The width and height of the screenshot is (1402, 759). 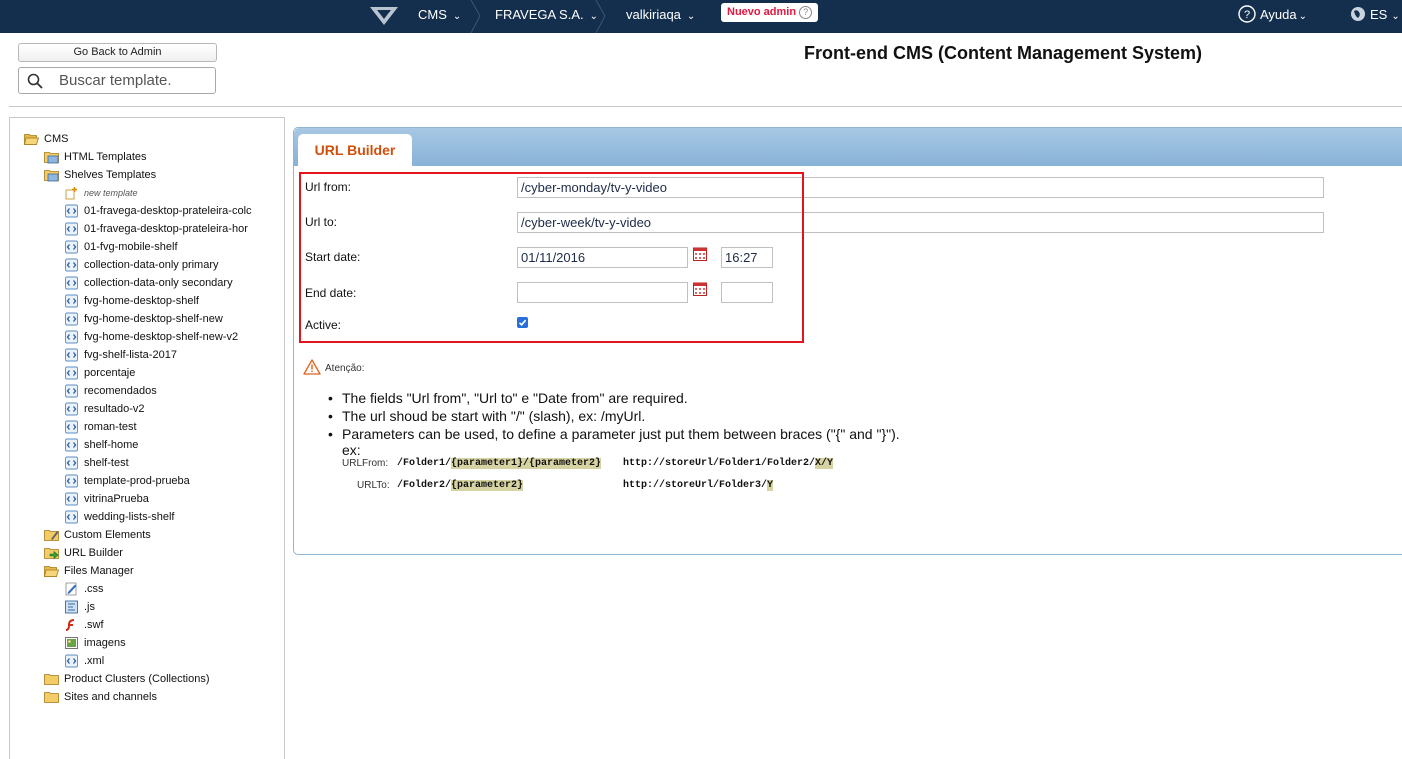 I want to click on urlto-param2: {parameter2}, so click(x=487, y=485).